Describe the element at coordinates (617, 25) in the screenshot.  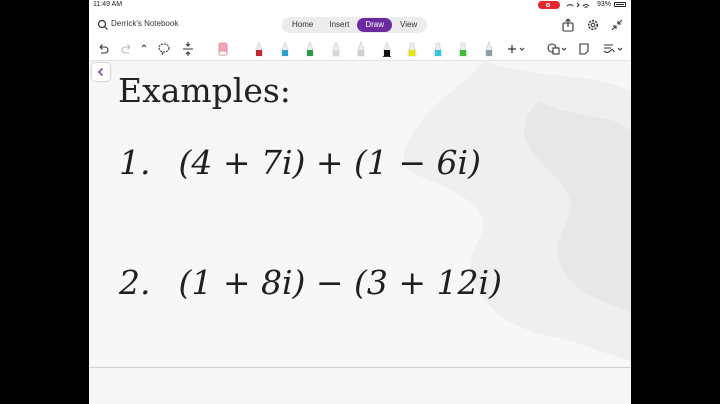
I see `collapse-icon` at that location.